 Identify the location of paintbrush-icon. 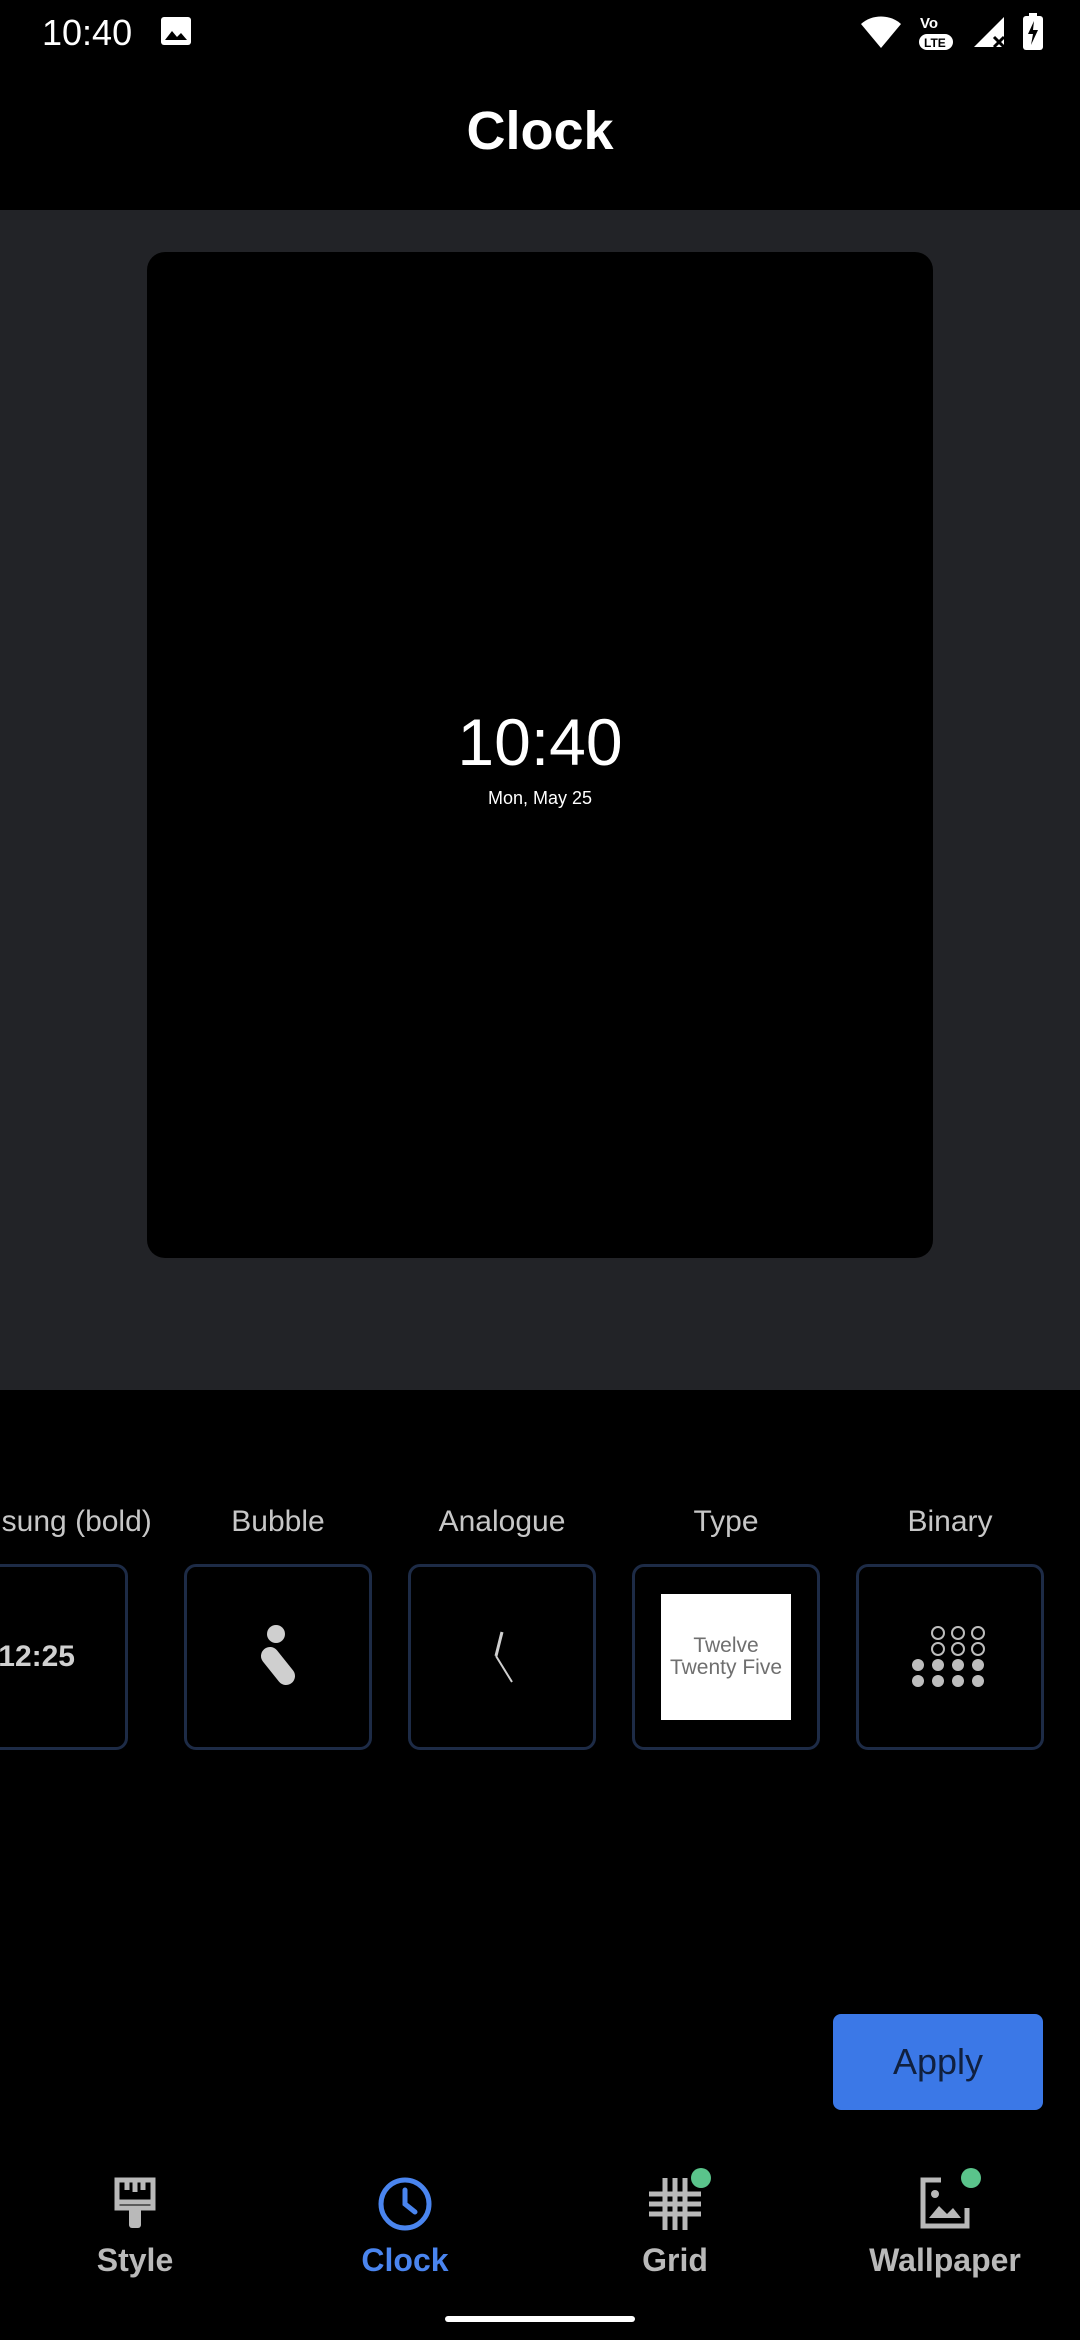
(135, 2204).